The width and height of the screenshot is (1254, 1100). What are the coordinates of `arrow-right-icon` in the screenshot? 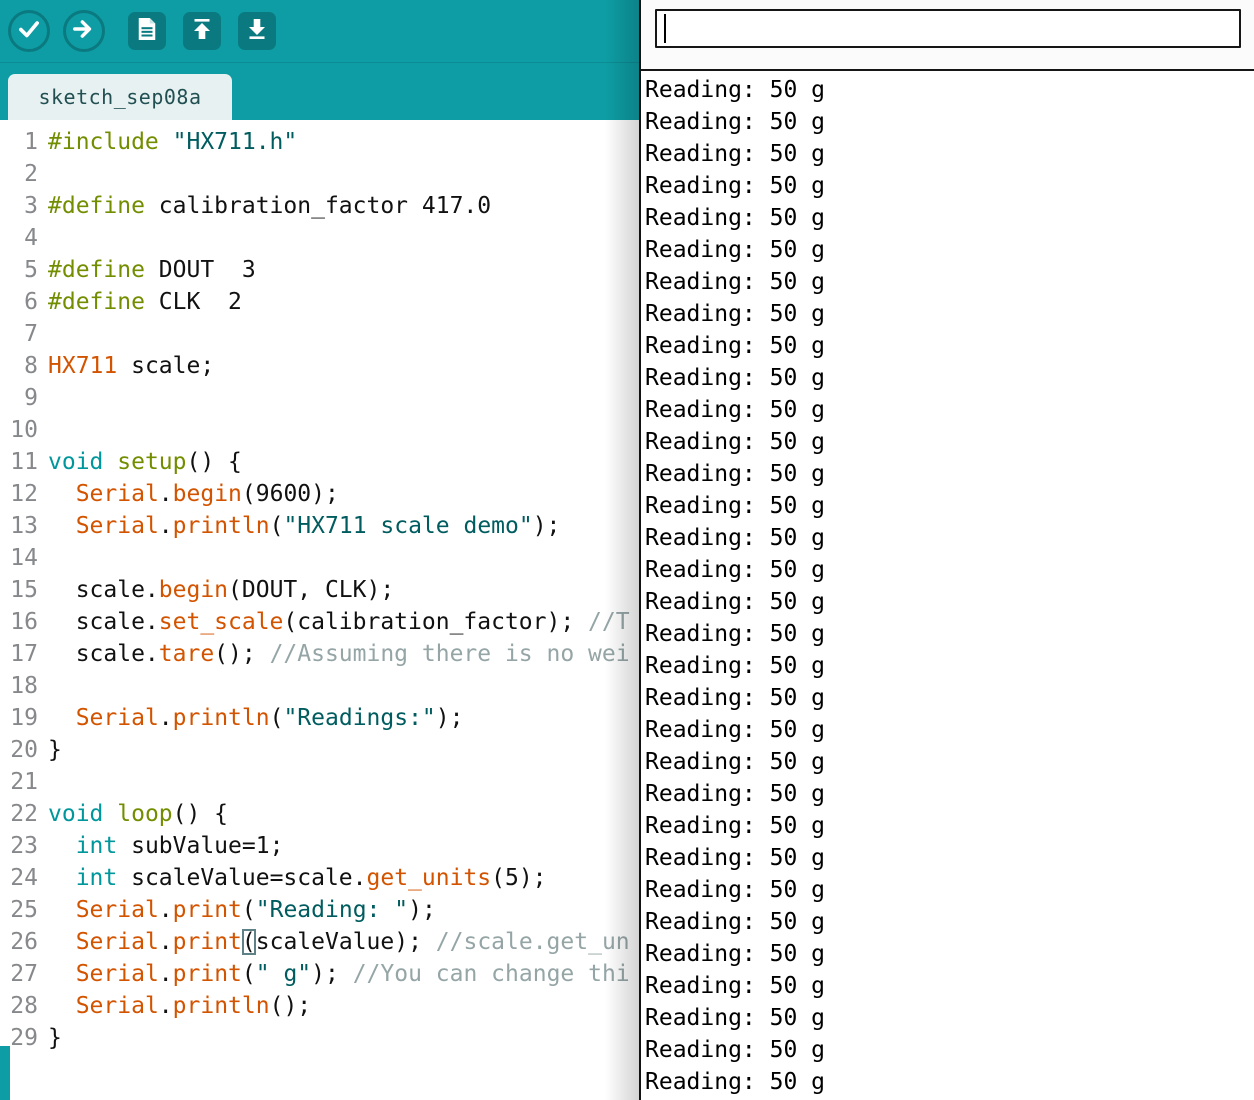 It's located at (84, 31).